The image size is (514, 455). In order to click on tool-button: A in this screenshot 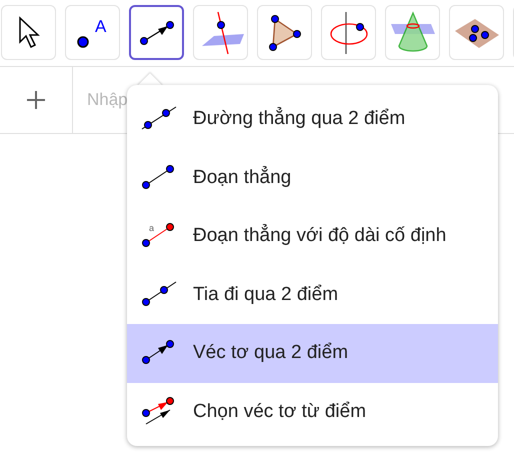, I will do `click(92, 32)`.